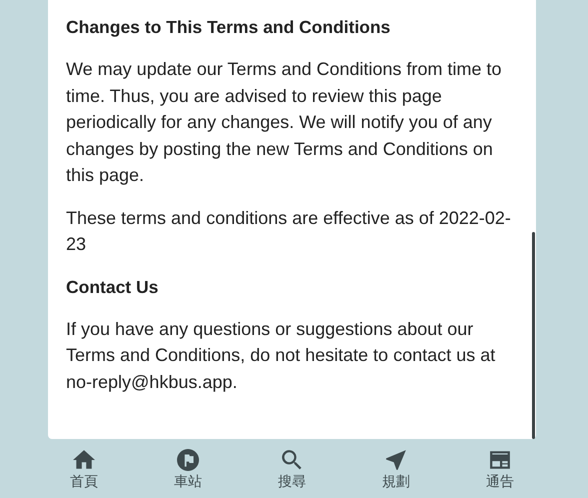  I want to click on nav-tab: 規劃, so click(396, 470).